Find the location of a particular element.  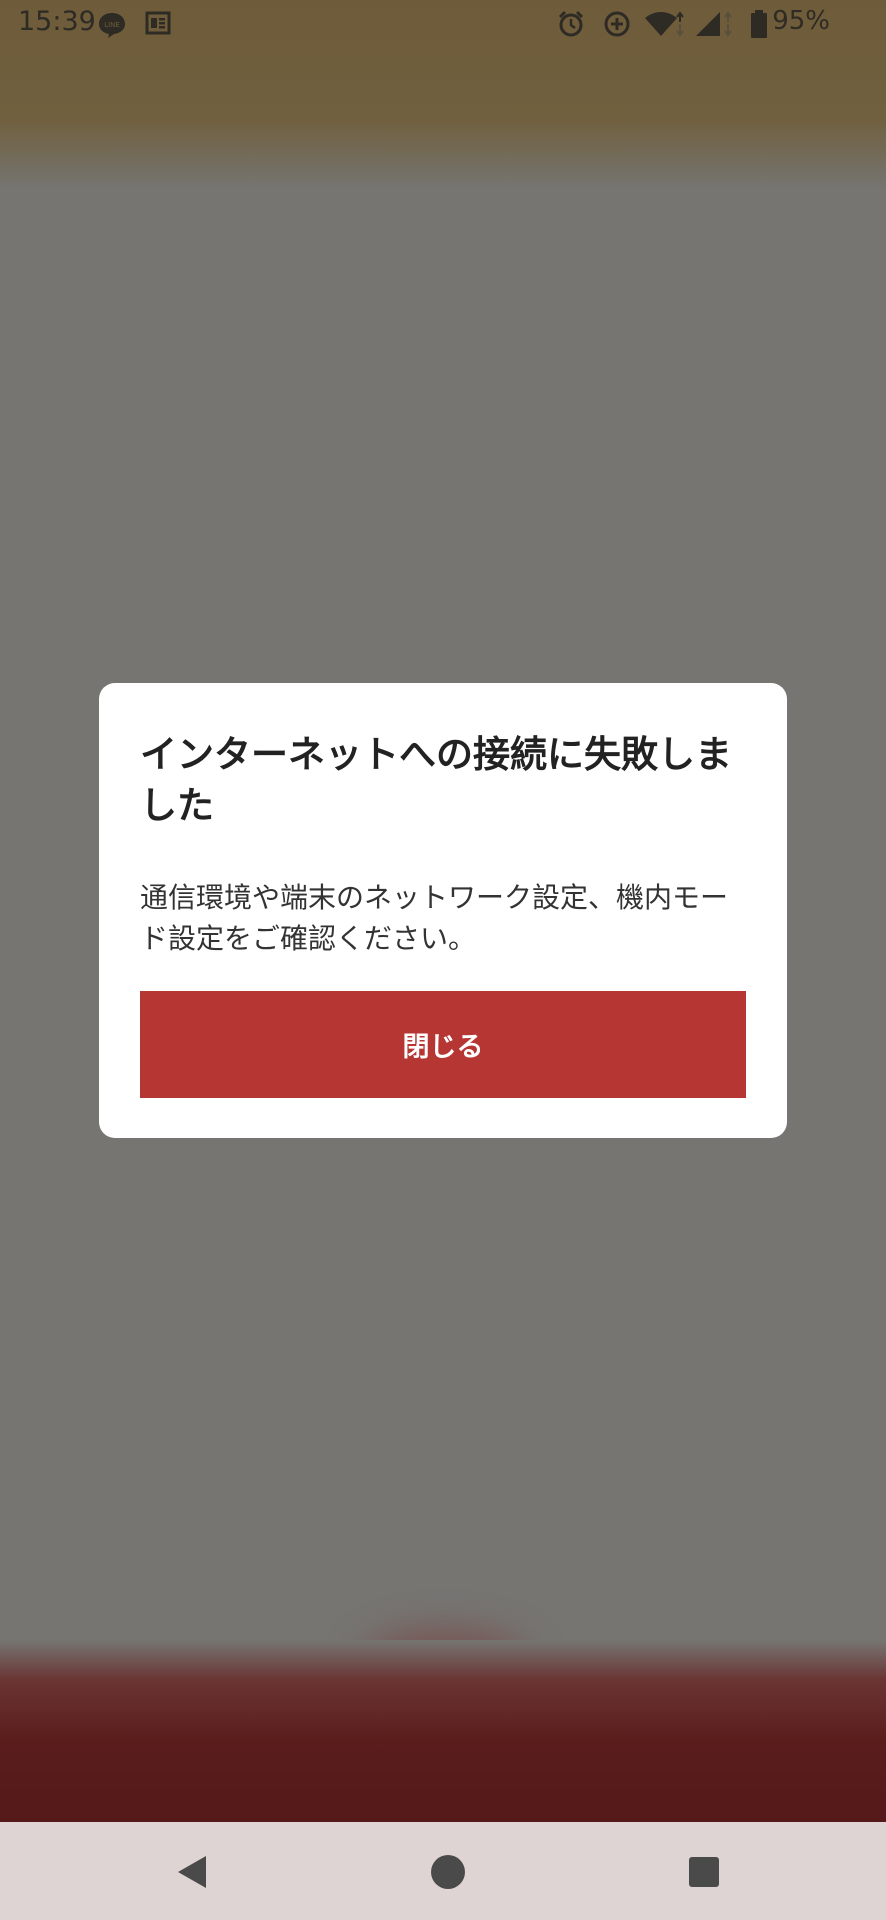

alarm-icon is located at coordinates (571, 26).